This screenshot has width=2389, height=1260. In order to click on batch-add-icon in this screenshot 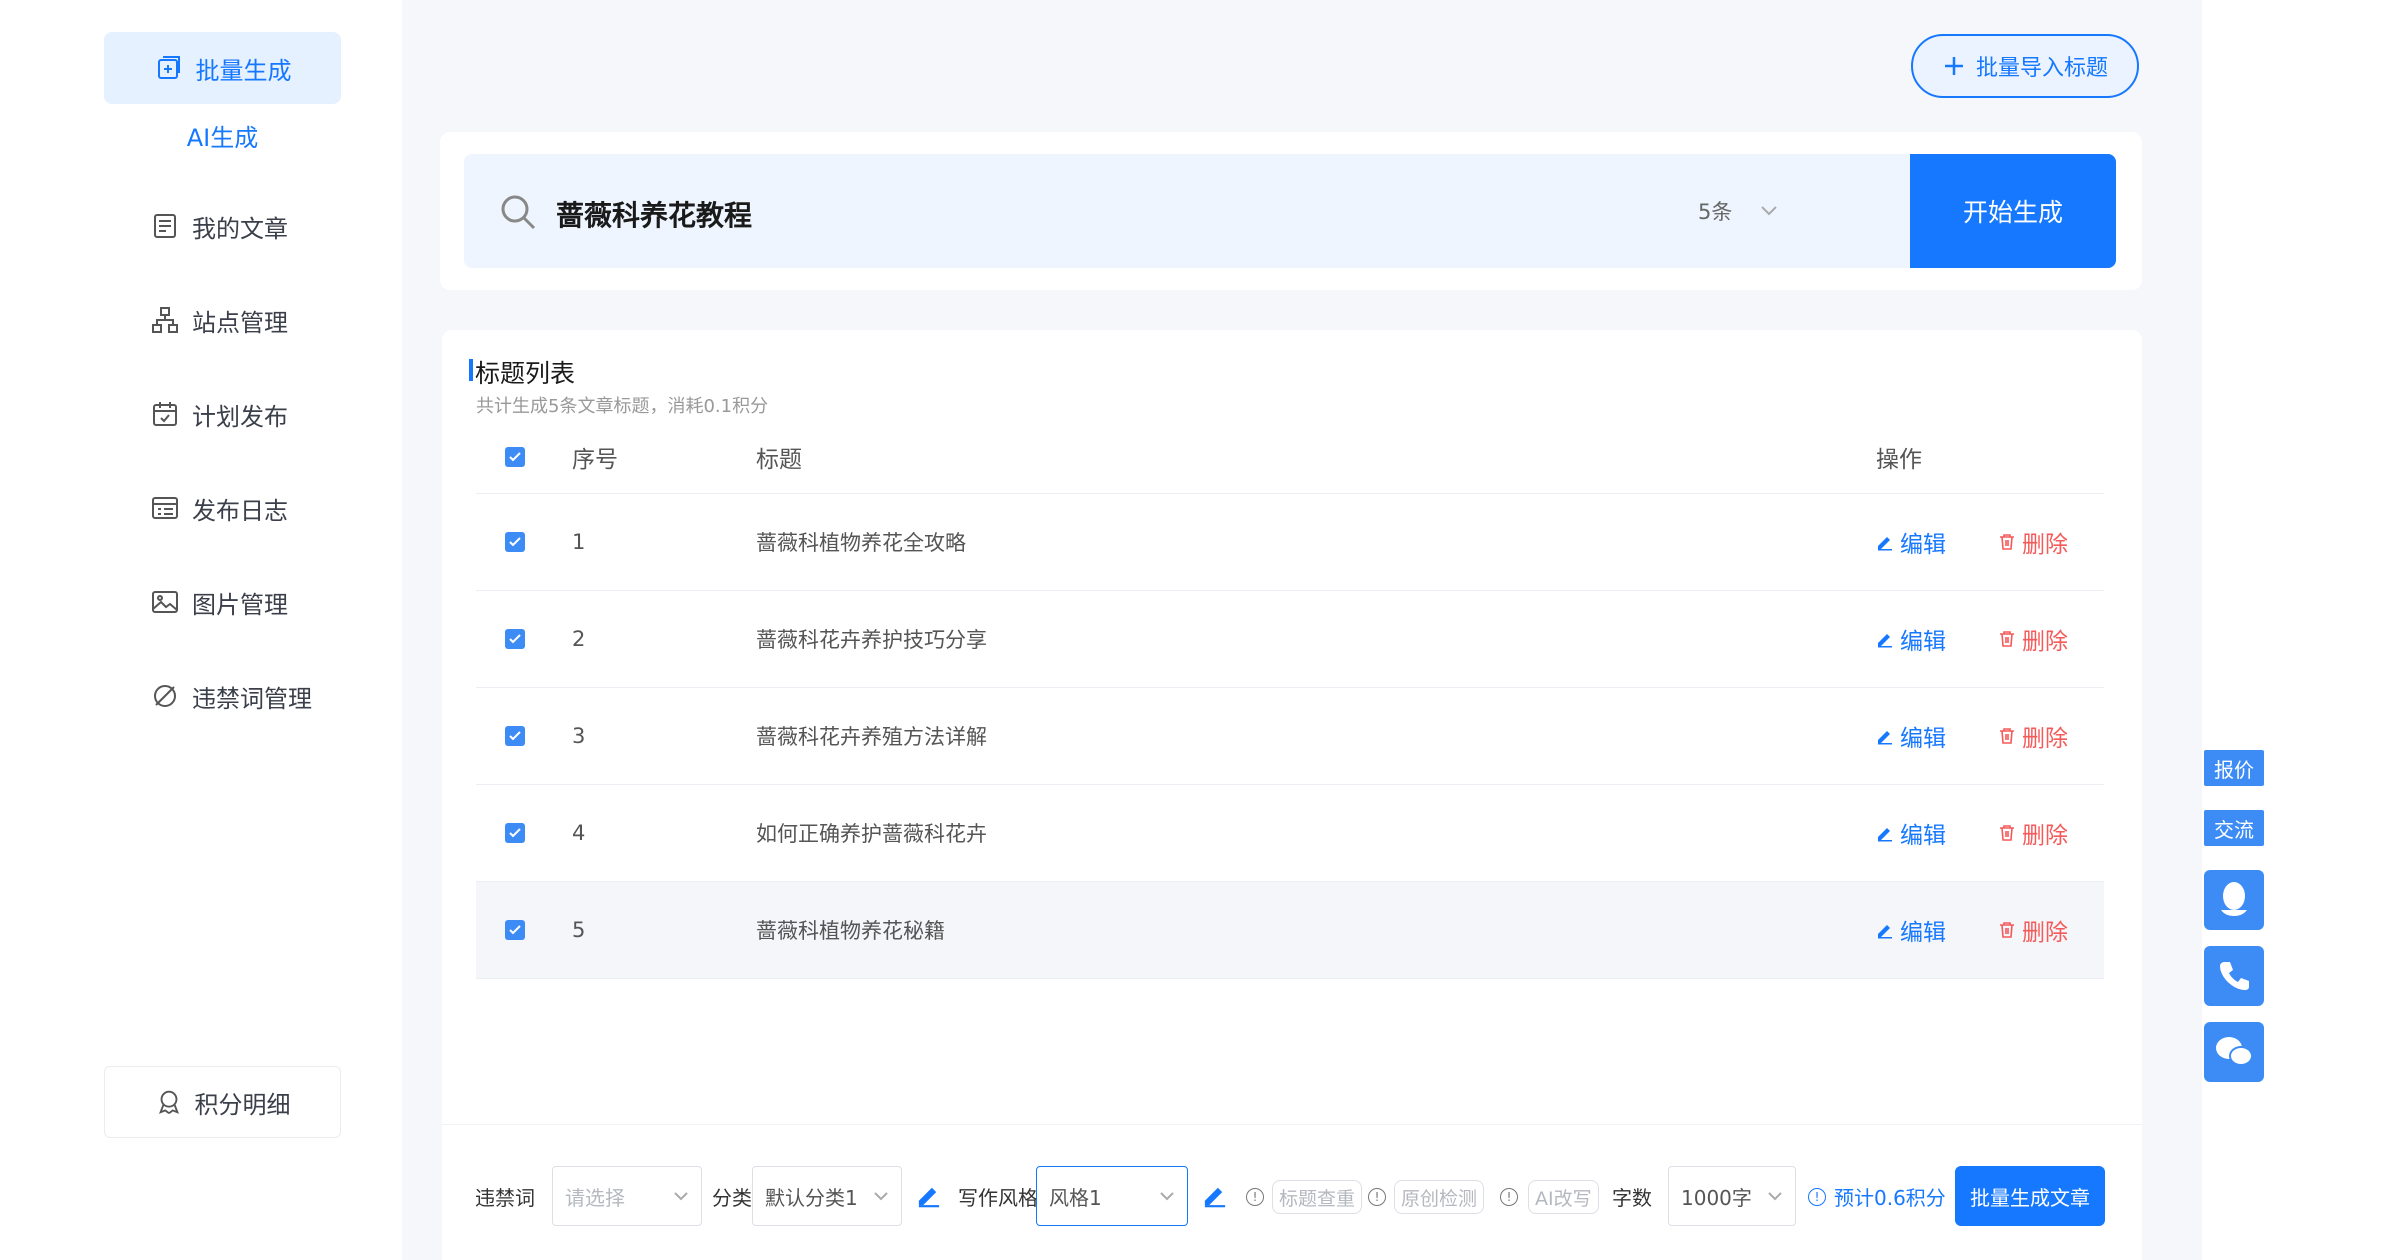, I will do `click(168, 67)`.